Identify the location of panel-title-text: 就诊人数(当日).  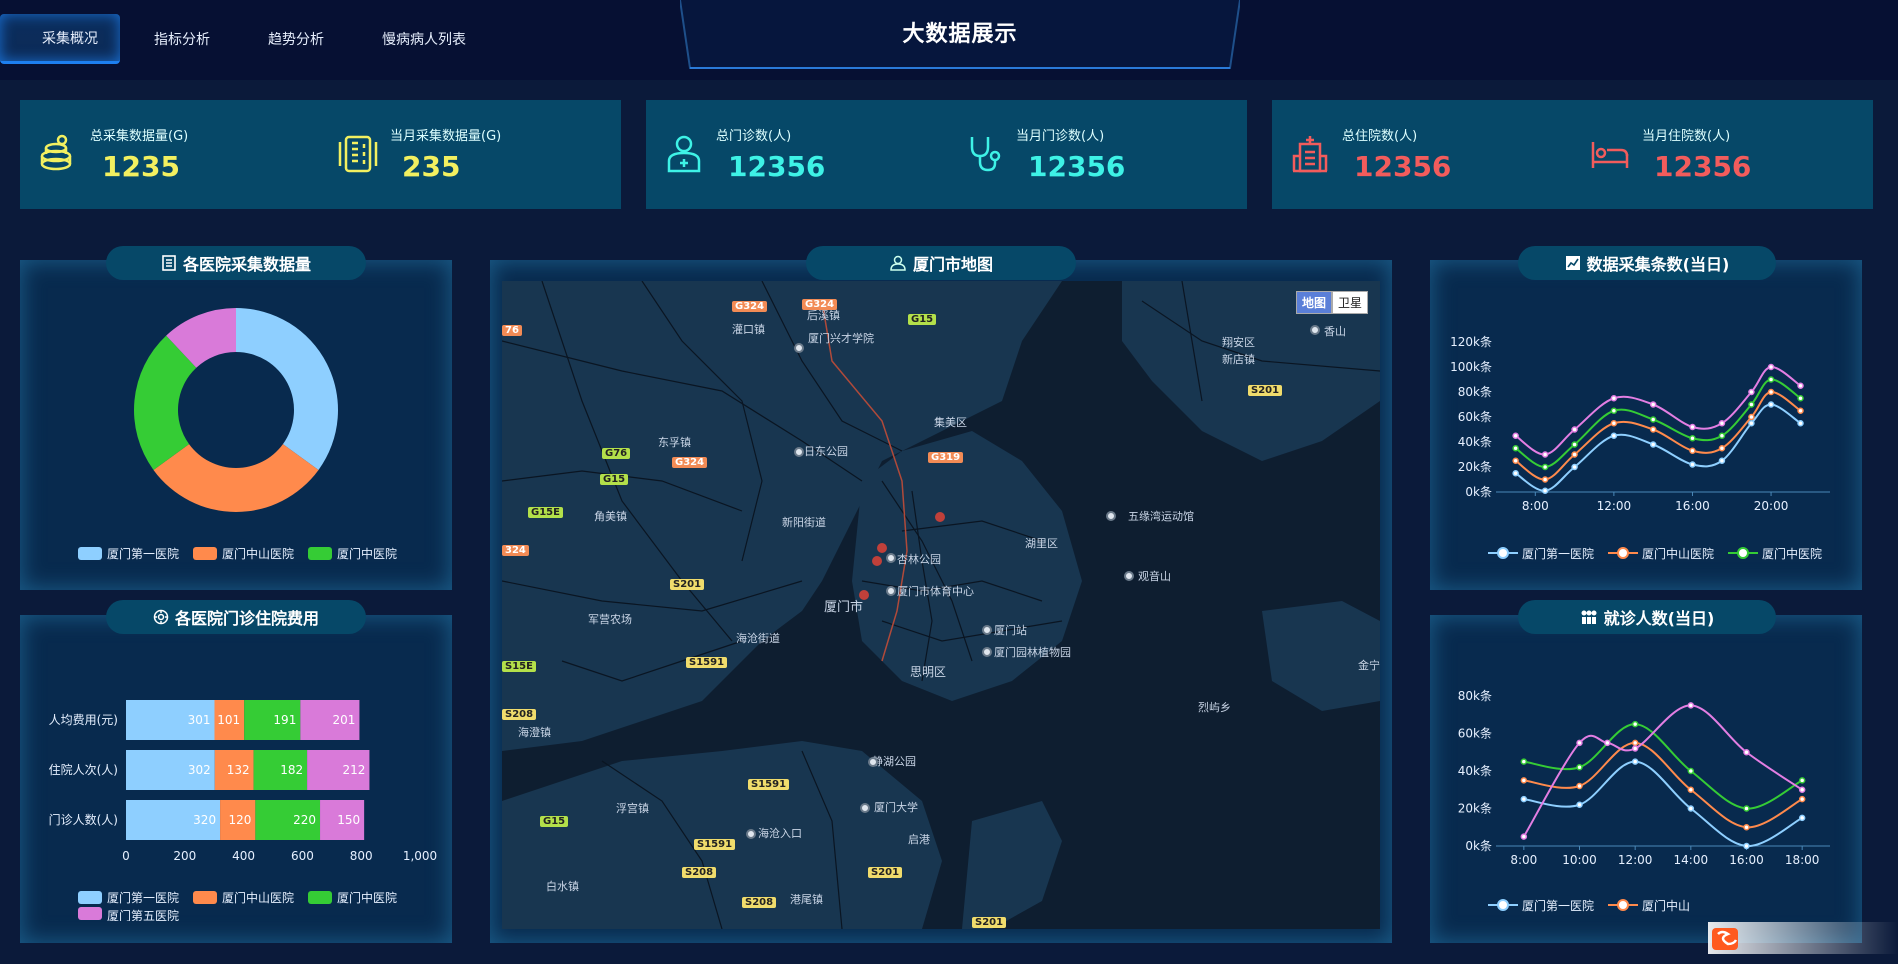
(1659, 618).